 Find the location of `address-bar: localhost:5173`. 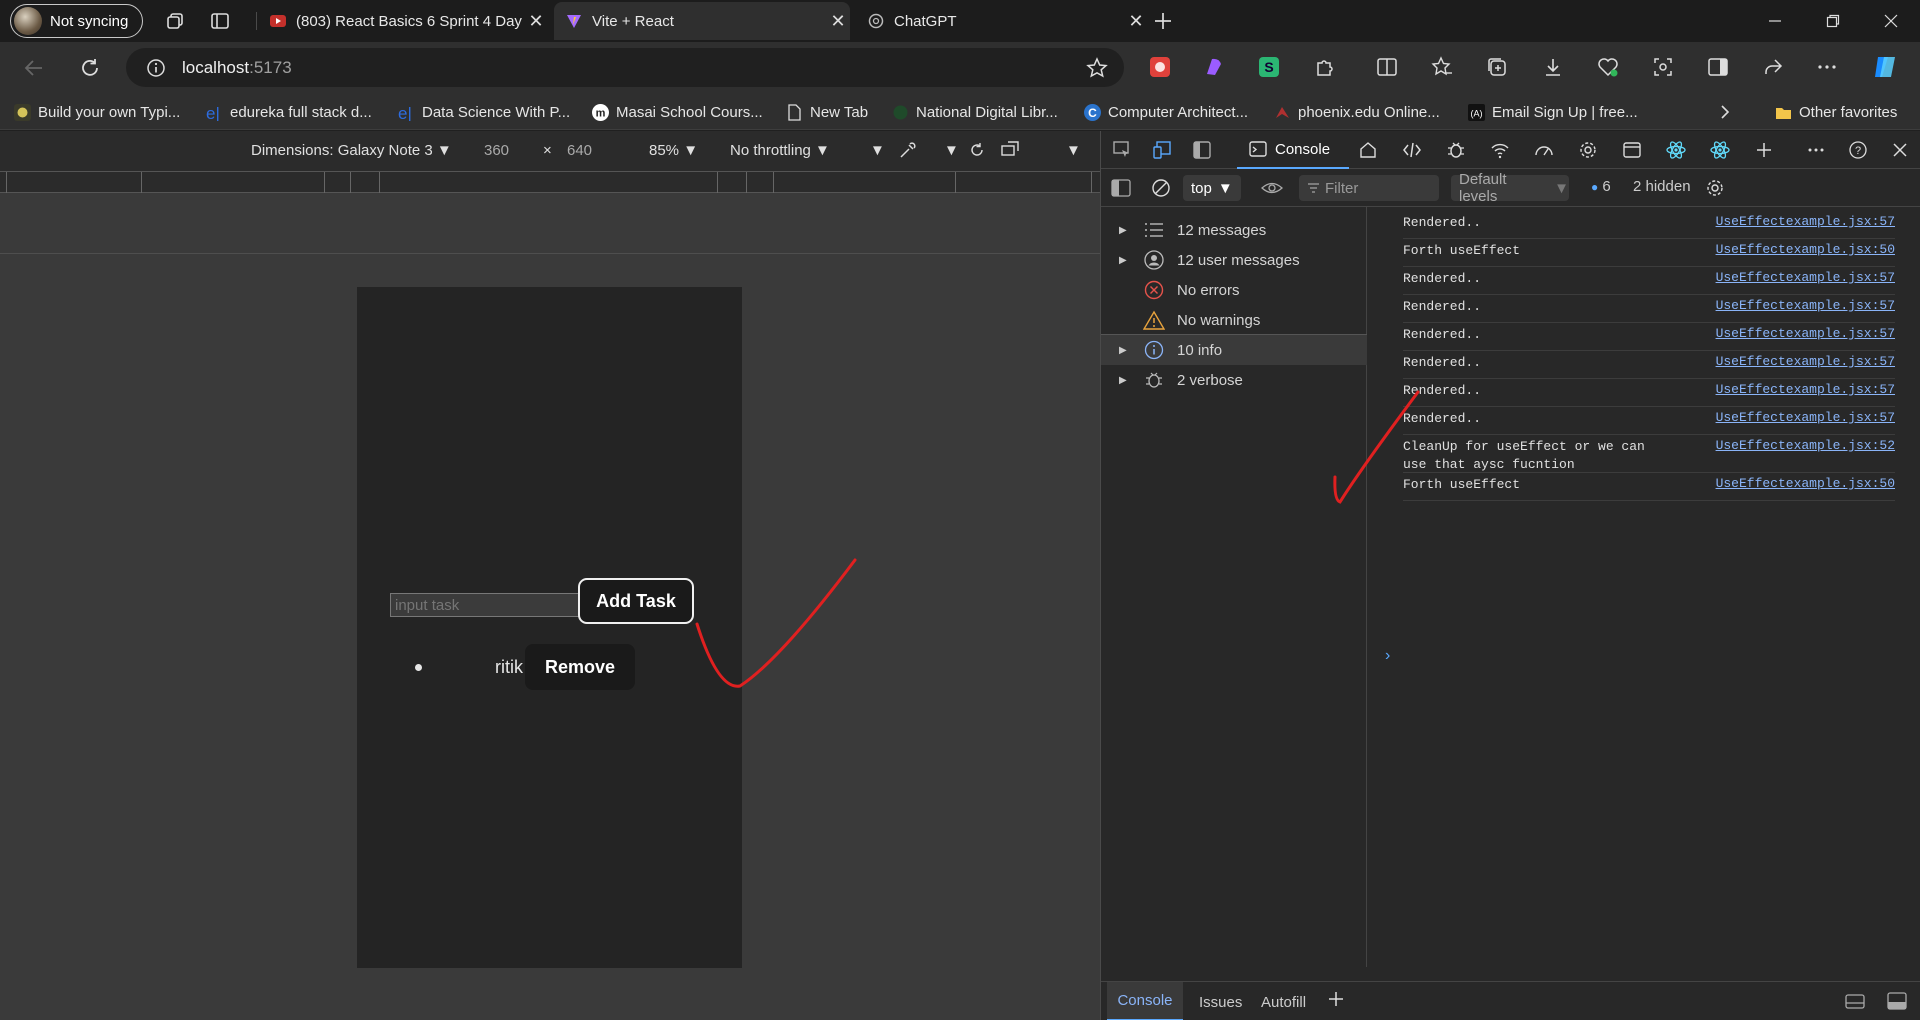

address-bar: localhost:5173 is located at coordinates (625, 67).